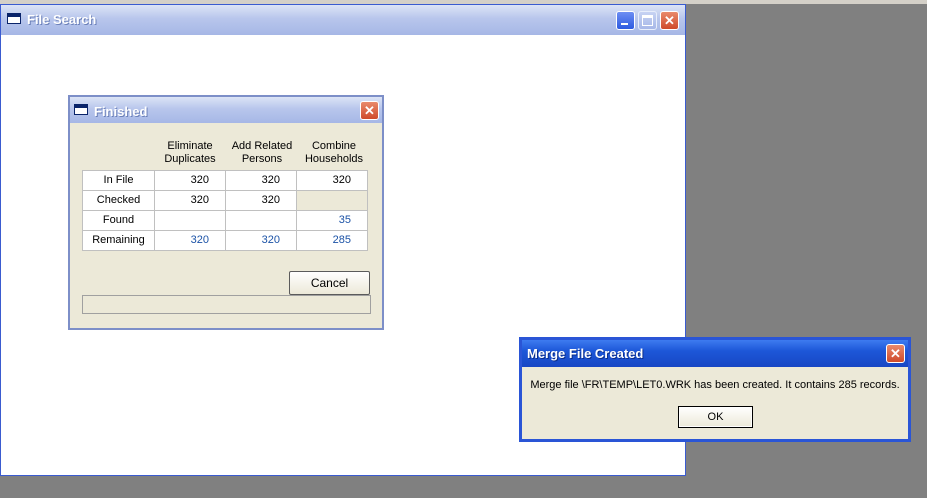  I want to click on row-label: In File, so click(119, 181).